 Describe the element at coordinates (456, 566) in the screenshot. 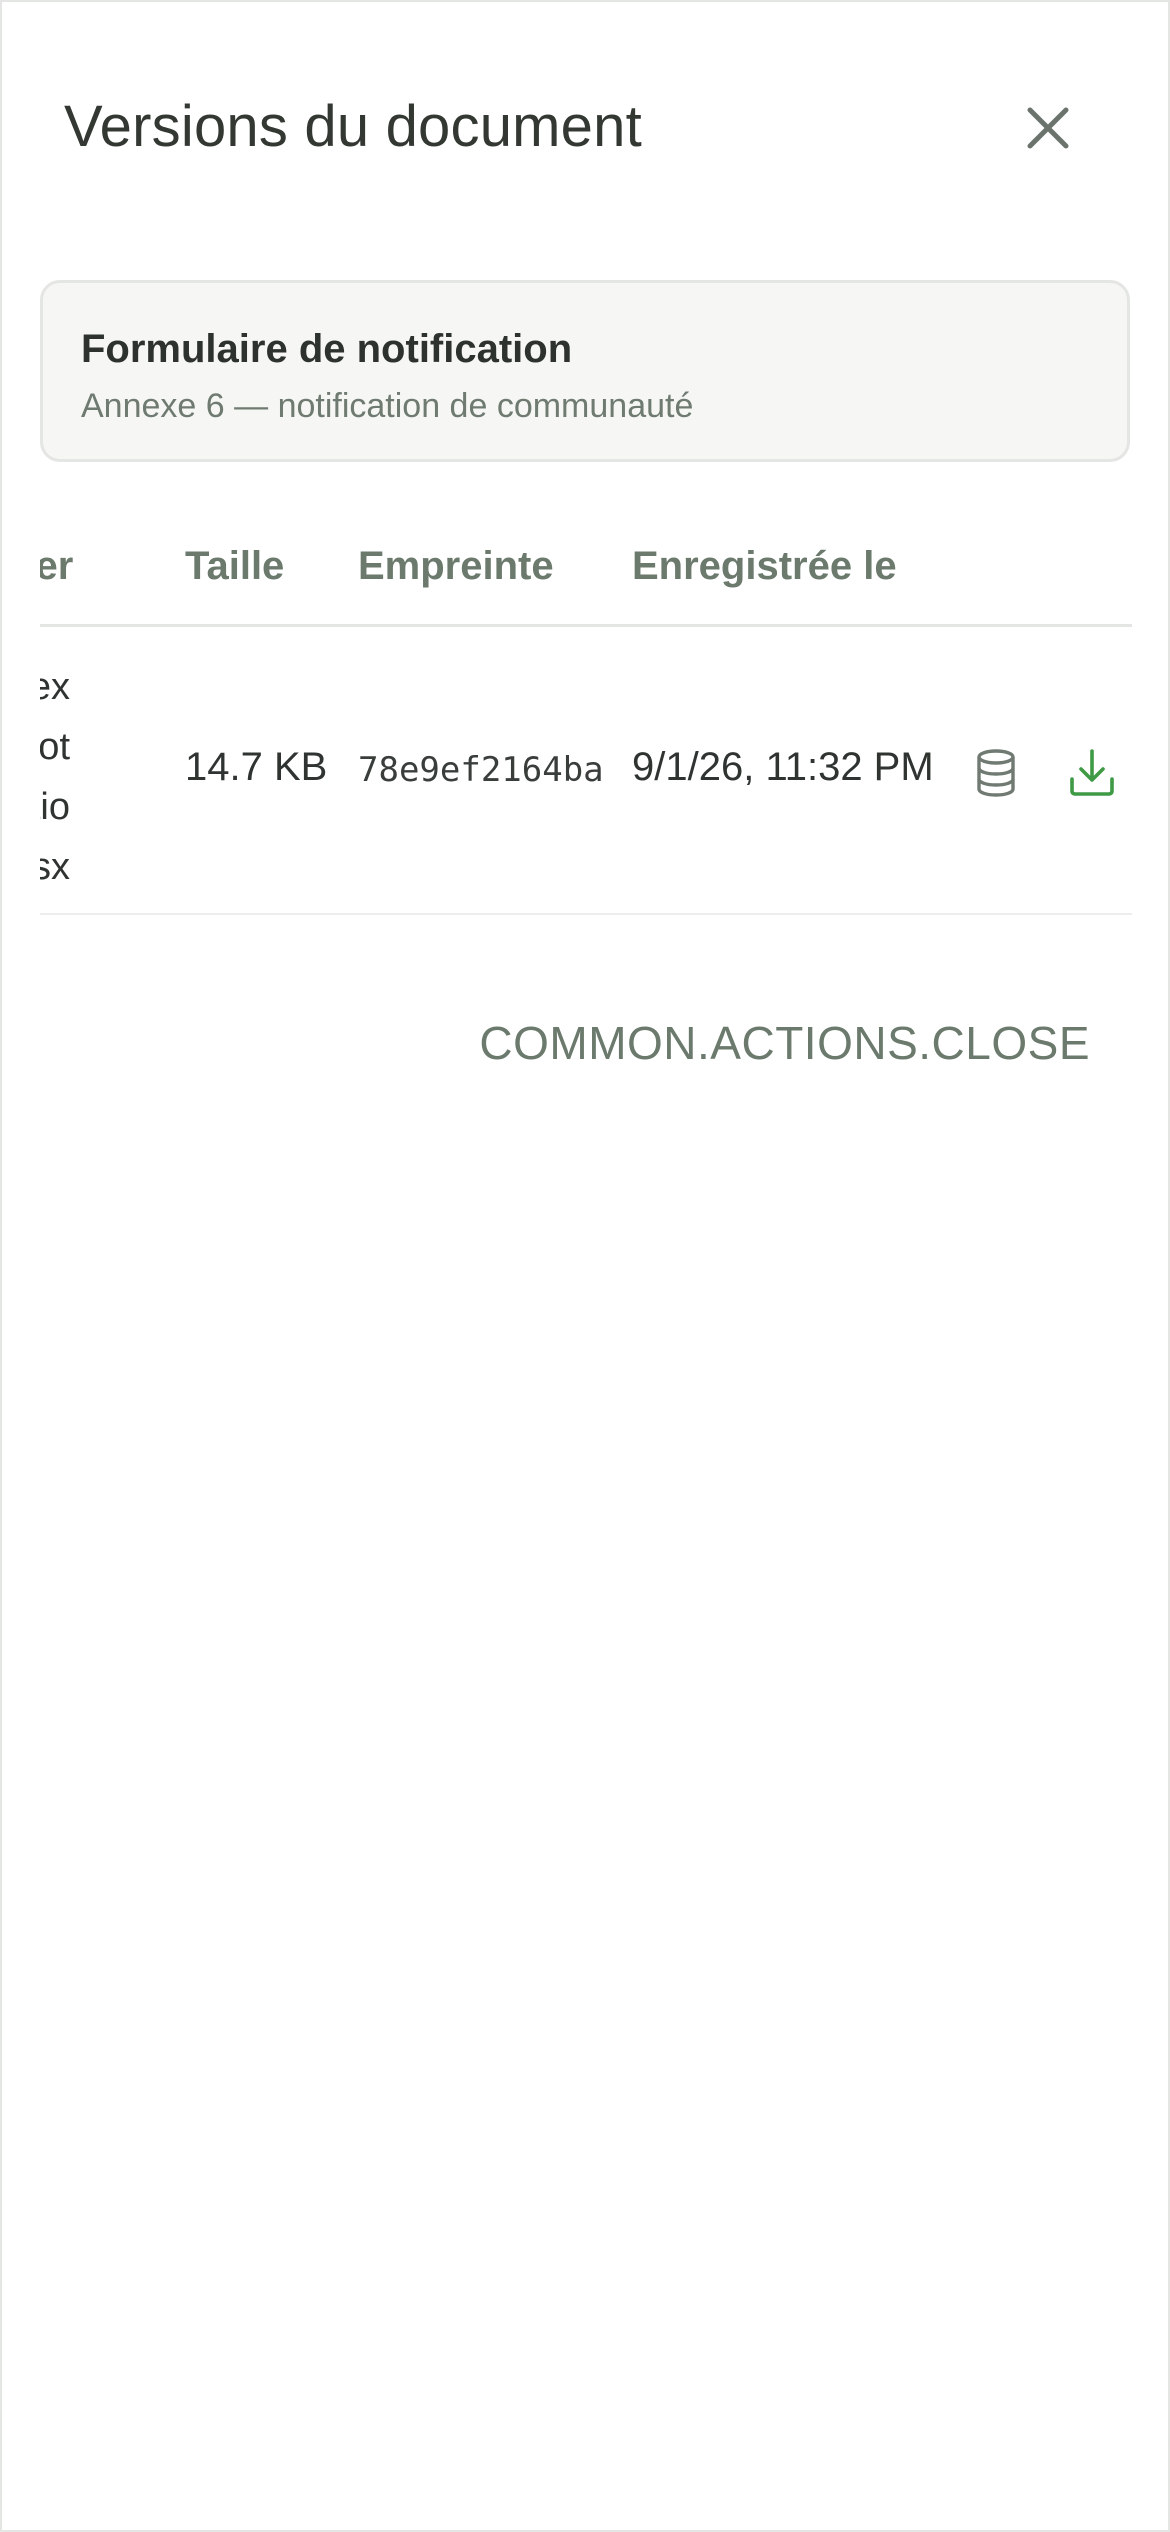

I see `column-header-hash: Empreinte` at that location.